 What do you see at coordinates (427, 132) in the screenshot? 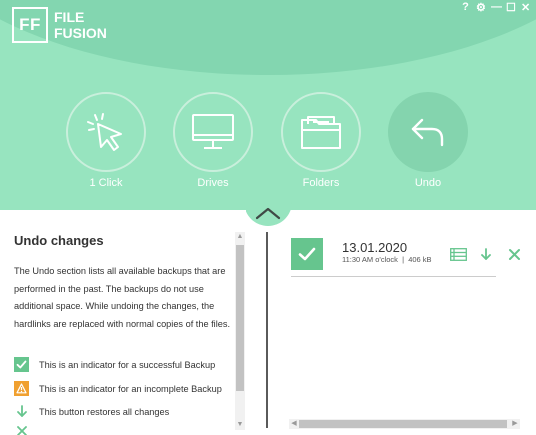
I see `undo-arrow-icon` at bounding box center [427, 132].